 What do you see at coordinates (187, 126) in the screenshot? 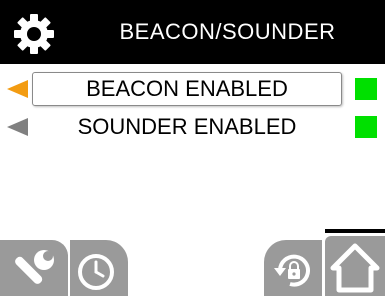
I see `menu-item-label: SOUNDER ENABLED` at bounding box center [187, 126].